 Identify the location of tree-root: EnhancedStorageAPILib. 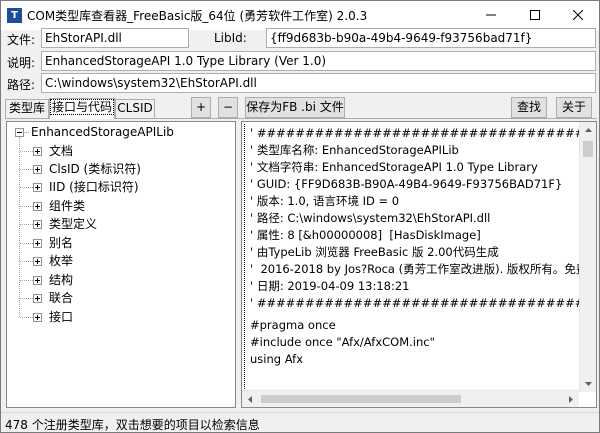
(102, 132).